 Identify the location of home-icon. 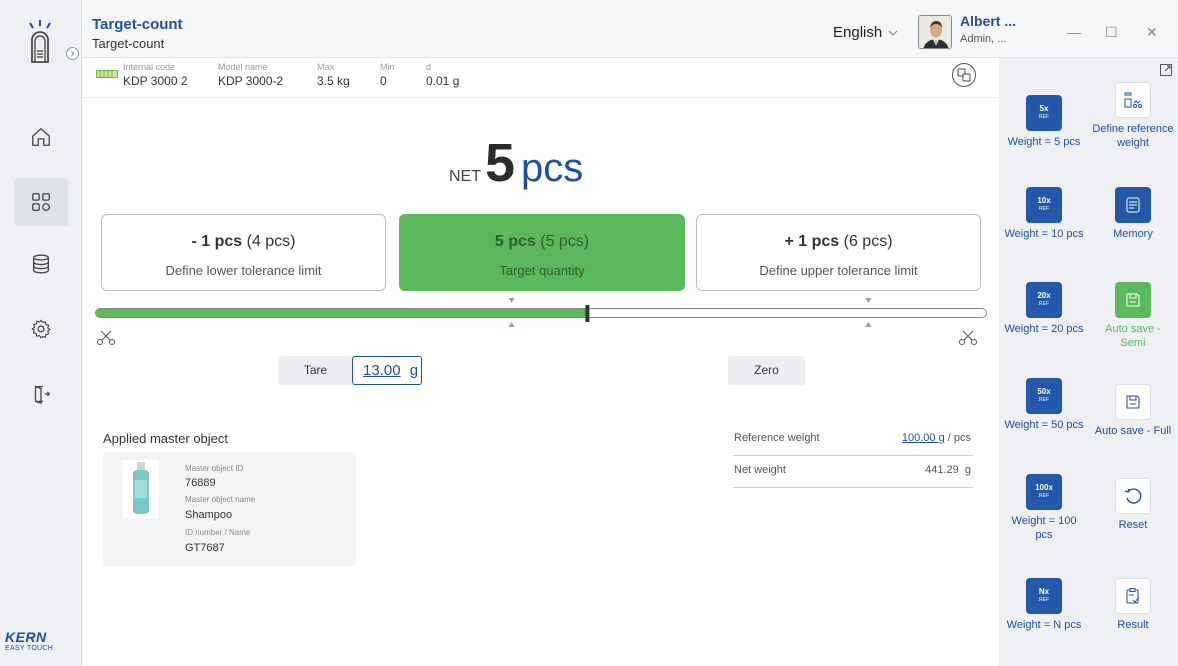
(41, 136).